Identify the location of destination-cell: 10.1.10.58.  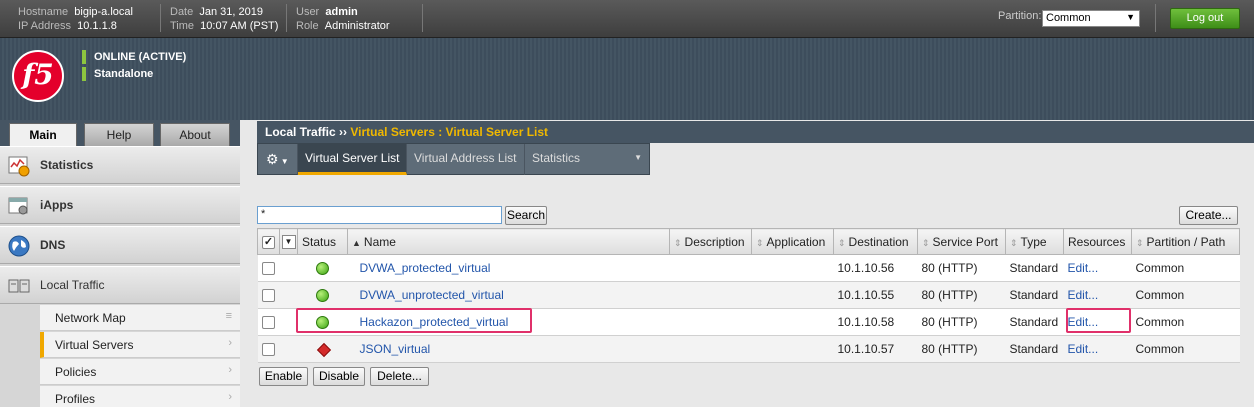
(875, 322).